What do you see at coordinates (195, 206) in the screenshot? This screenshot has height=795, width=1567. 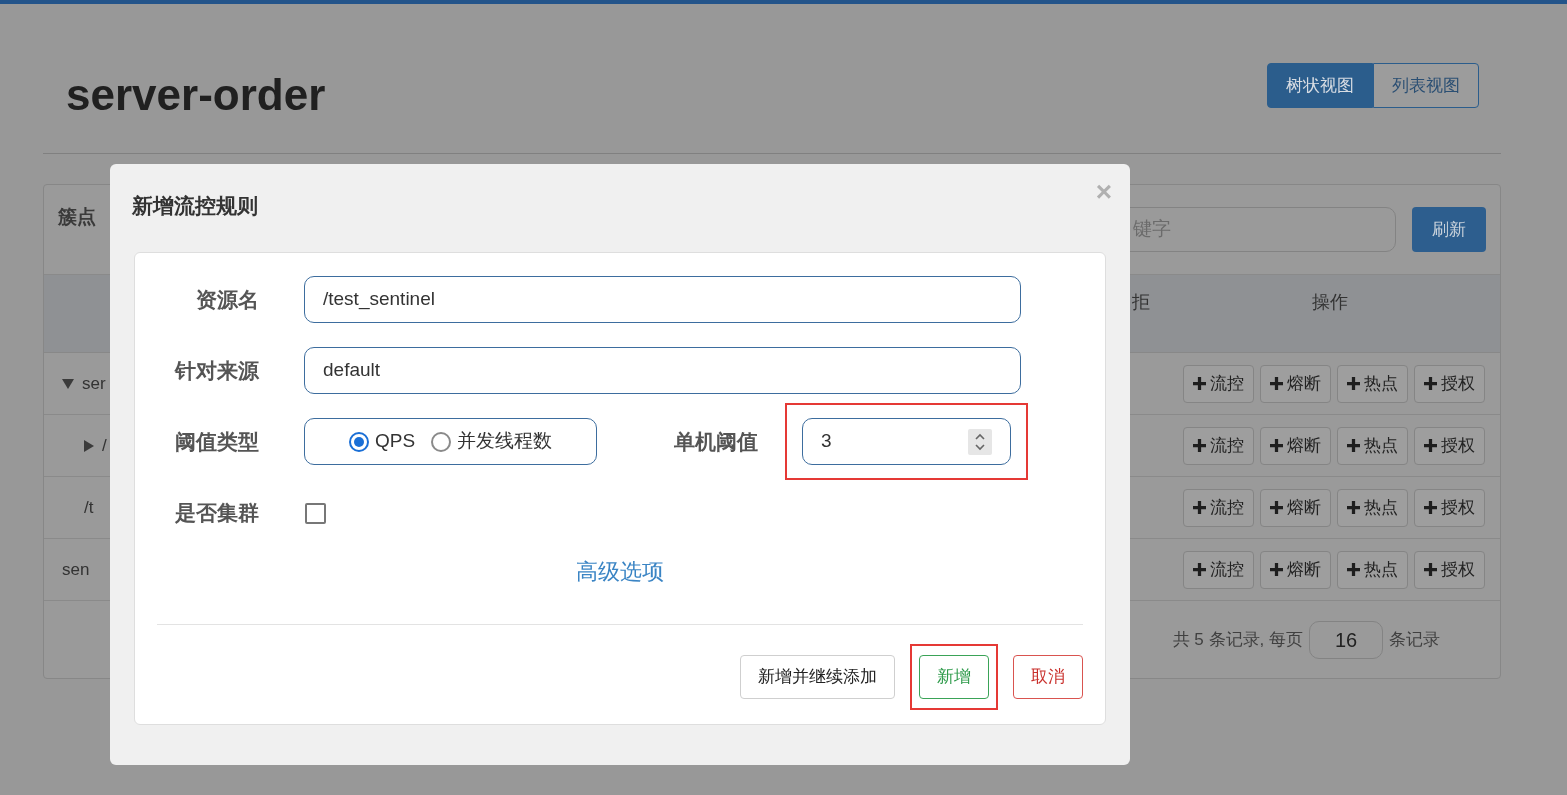 I see `dialog-title: 新增流控规则` at bounding box center [195, 206].